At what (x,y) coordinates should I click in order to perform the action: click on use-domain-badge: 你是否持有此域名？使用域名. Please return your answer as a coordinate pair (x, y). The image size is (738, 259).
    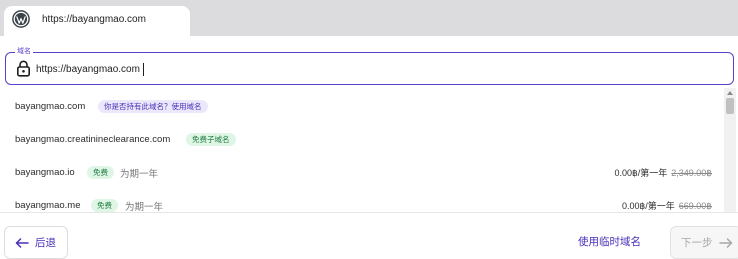
    Looking at the image, I should click on (153, 106).